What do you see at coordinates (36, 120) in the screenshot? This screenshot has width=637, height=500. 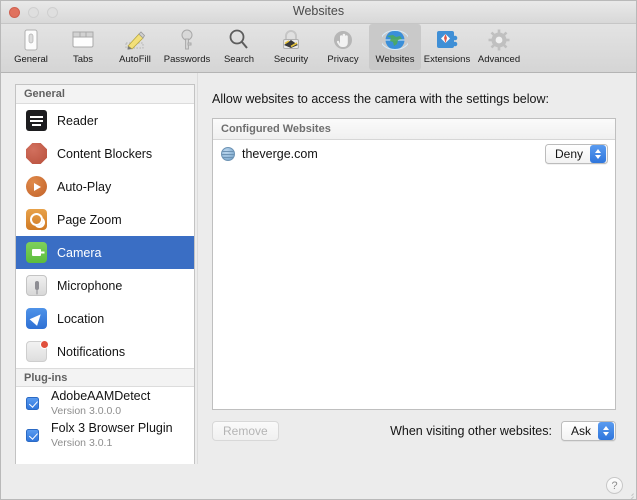 I see `reader-icon` at bounding box center [36, 120].